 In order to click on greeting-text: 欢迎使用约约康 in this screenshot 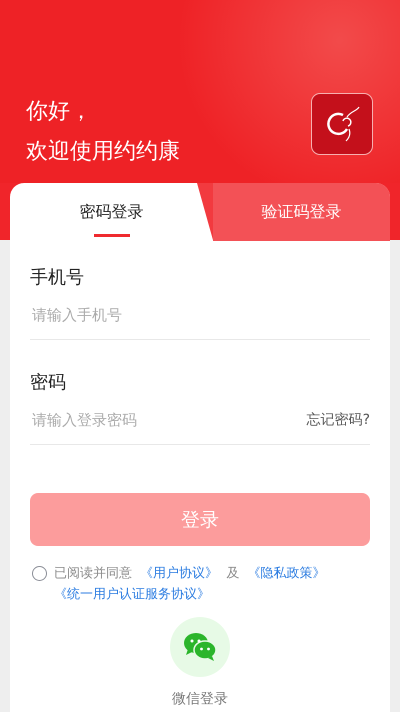, I will do `click(103, 152)`.